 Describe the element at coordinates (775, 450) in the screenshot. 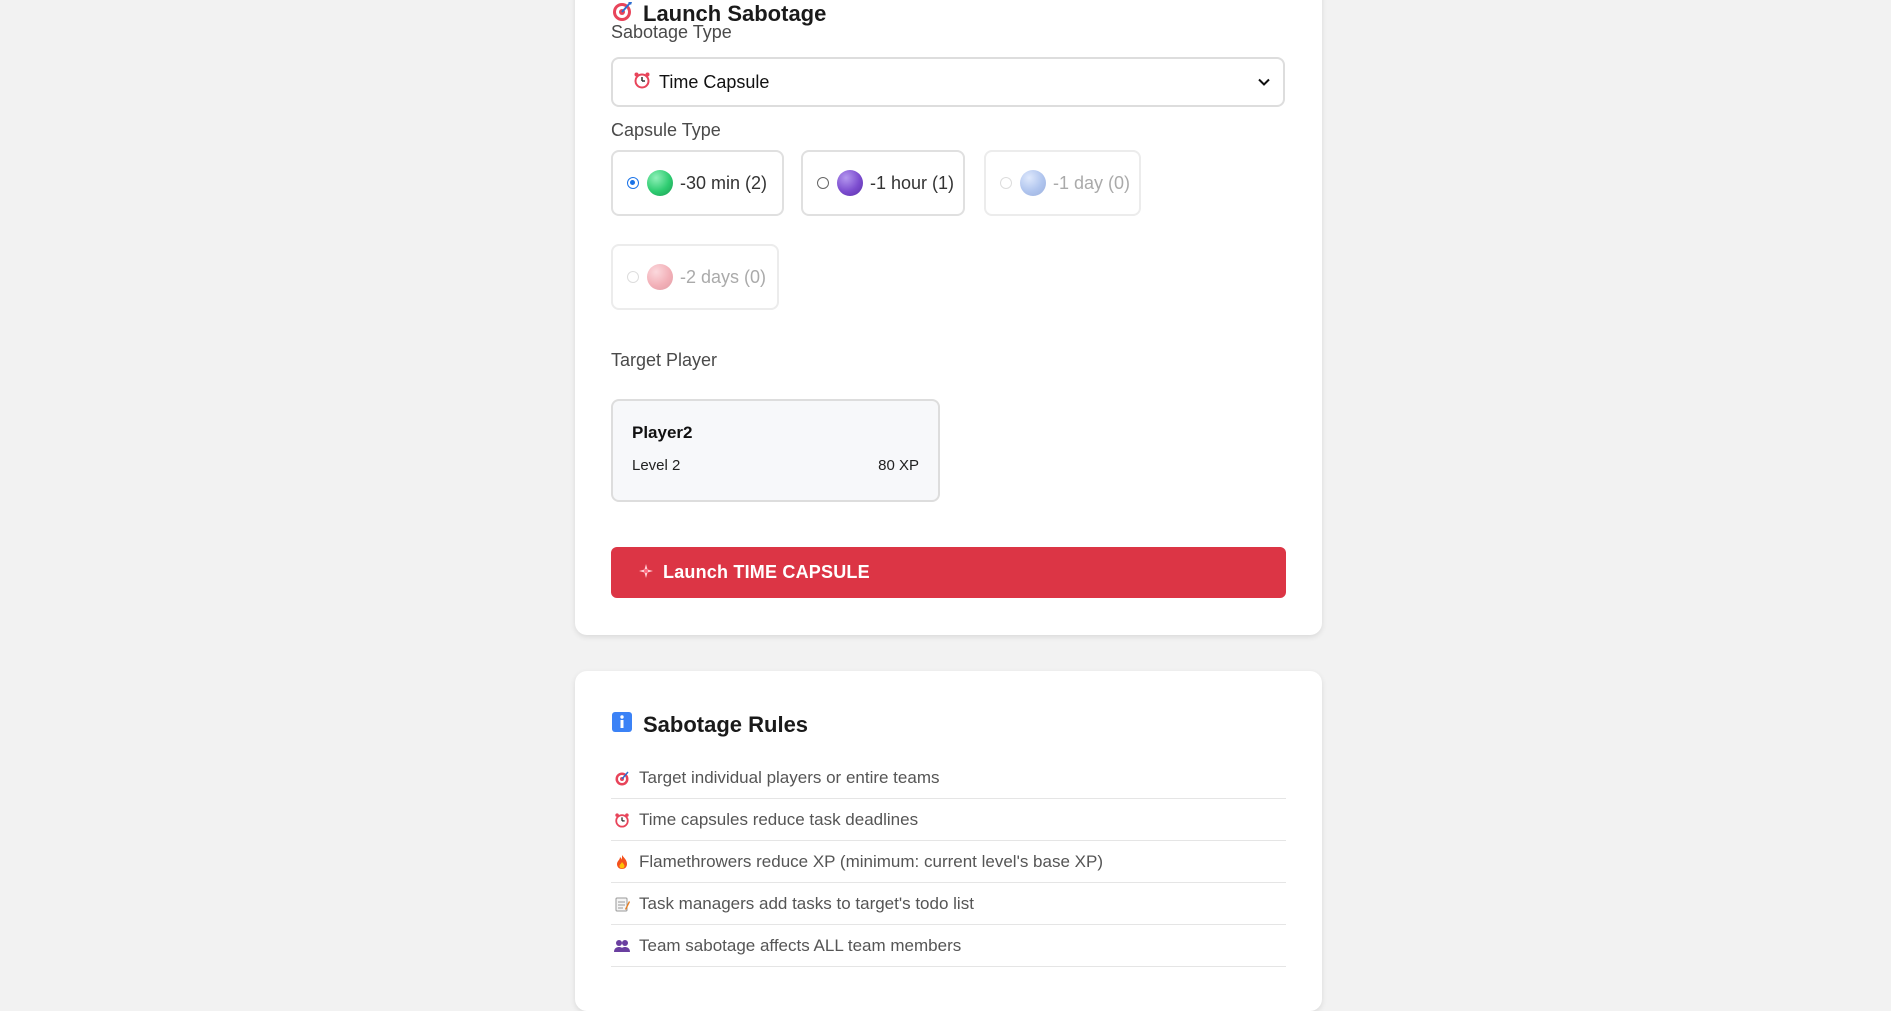

I see `target-player-card: Player2 Level 2 80 XP` at that location.